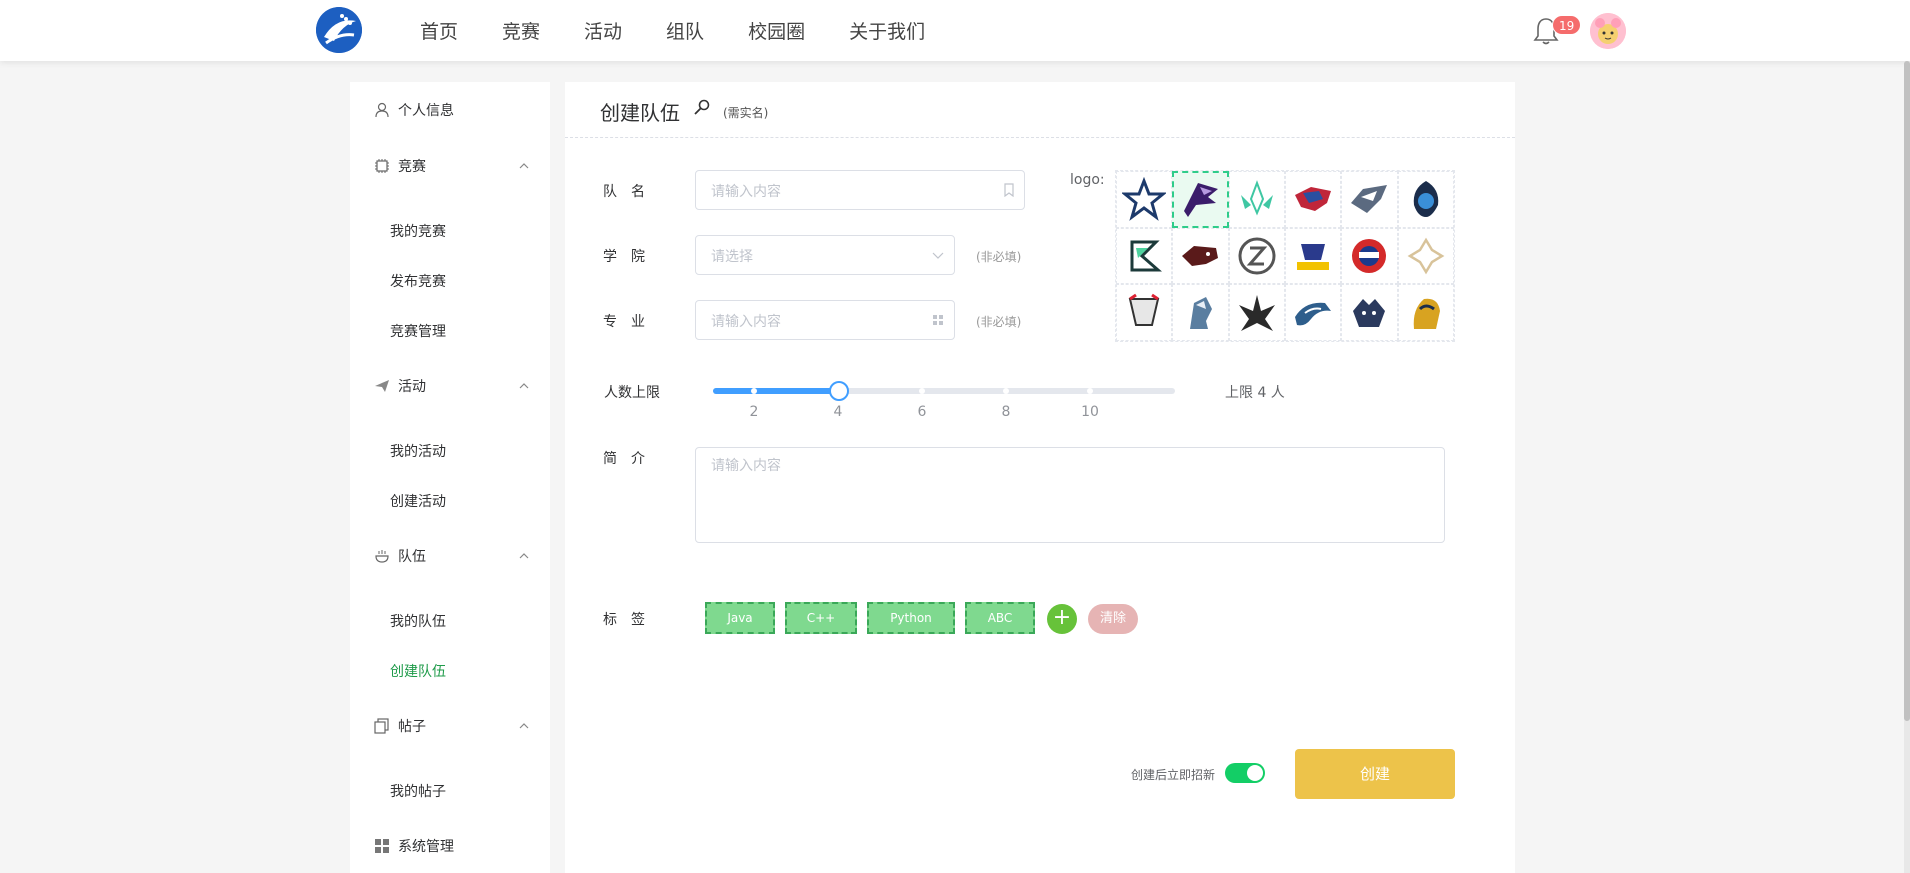  What do you see at coordinates (1255, 773) in the screenshot?
I see `switch-knob` at bounding box center [1255, 773].